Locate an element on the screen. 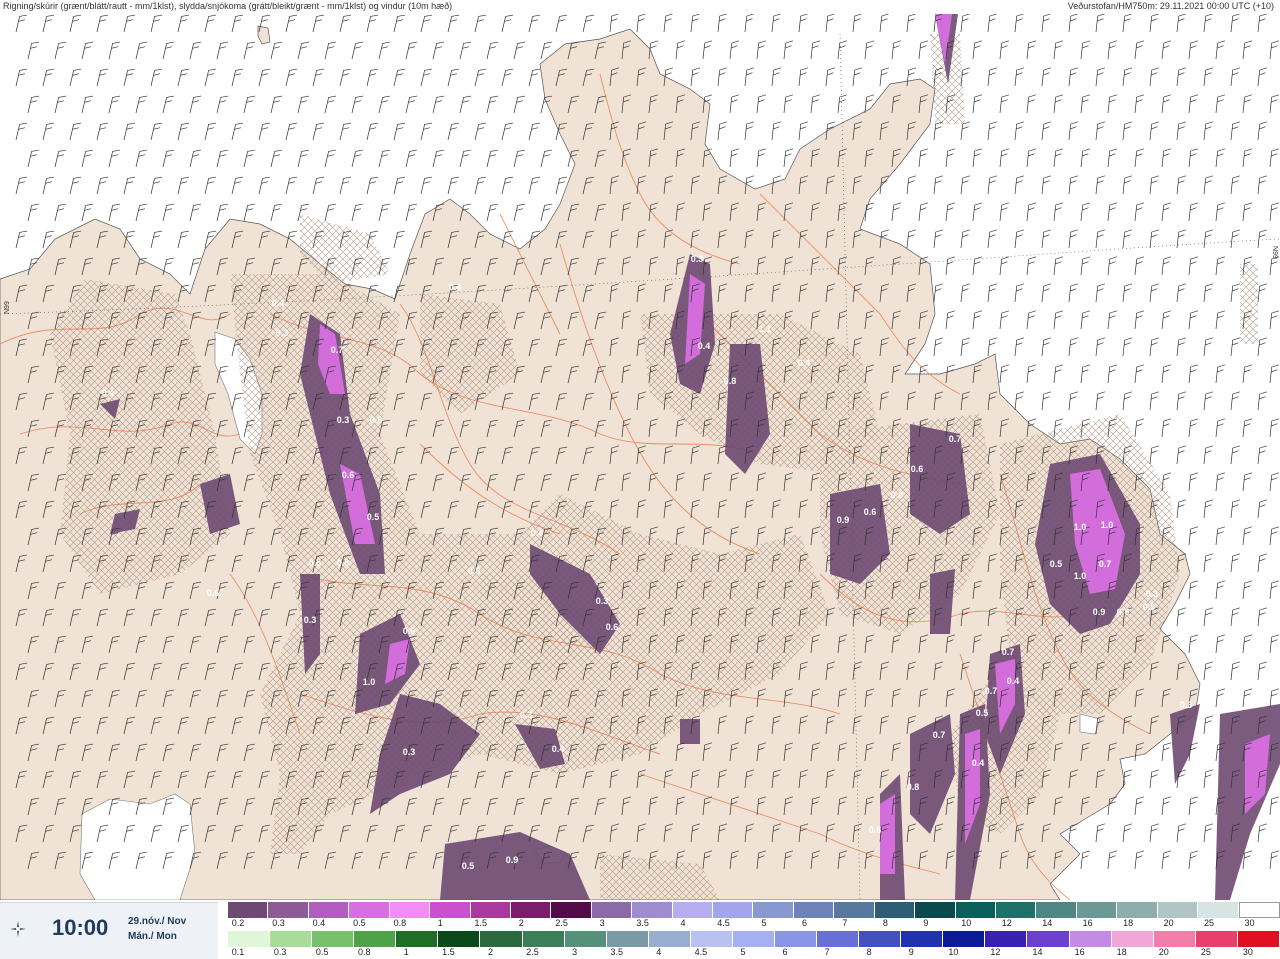 Image resolution: width=1280 pixels, height=959 pixels. forecast-run-icon is located at coordinates (18, 929).